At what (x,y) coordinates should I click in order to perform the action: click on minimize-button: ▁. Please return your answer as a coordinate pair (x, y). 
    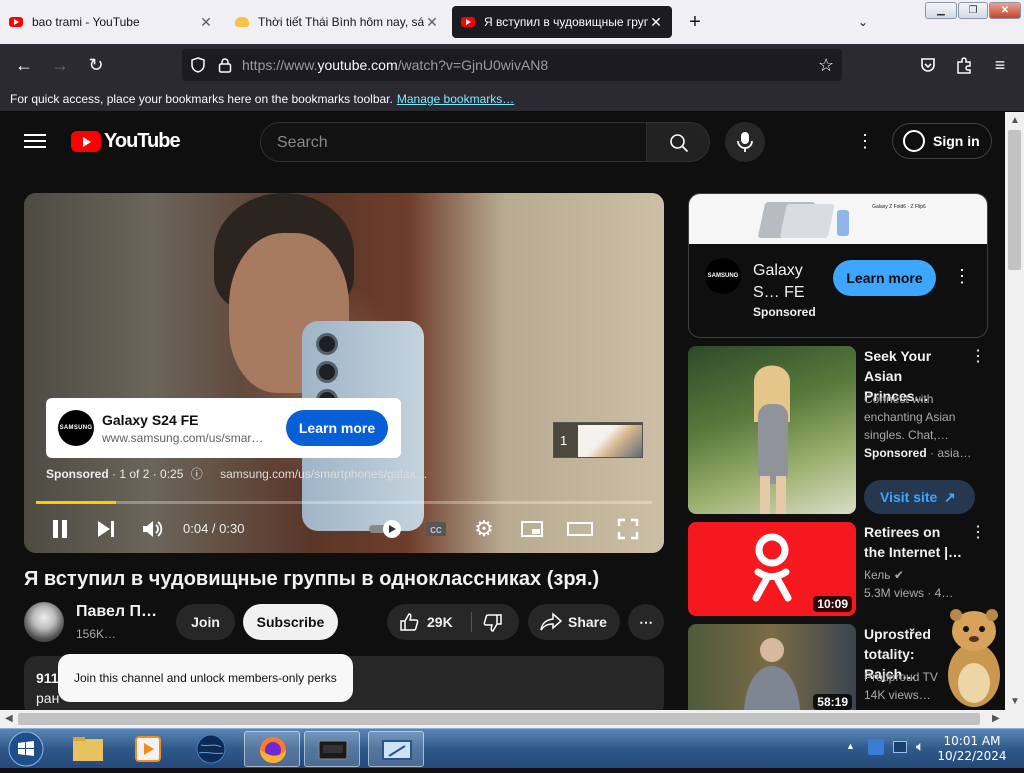
    Looking at the image, I should click on (941, 10).